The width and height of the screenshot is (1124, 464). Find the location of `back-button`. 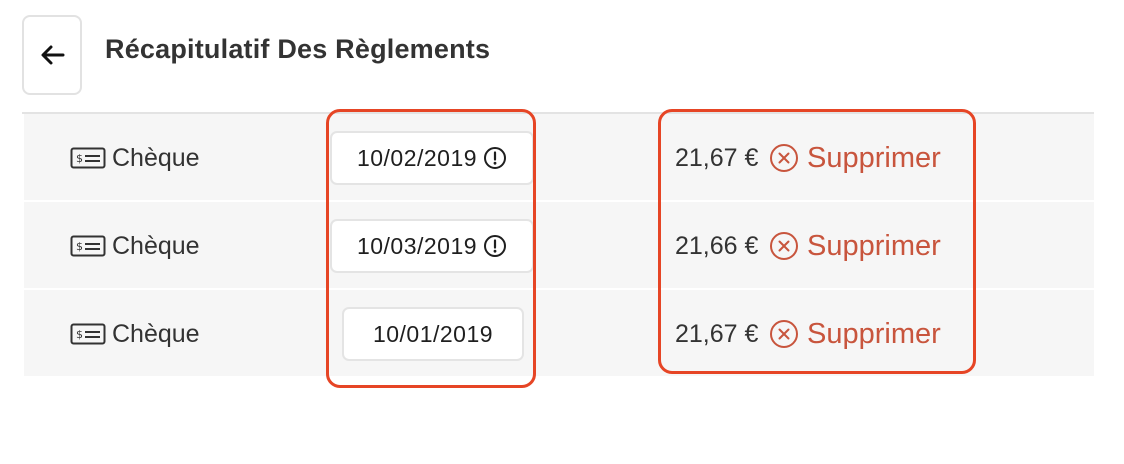

back-button is located at coordinates (52, 55).